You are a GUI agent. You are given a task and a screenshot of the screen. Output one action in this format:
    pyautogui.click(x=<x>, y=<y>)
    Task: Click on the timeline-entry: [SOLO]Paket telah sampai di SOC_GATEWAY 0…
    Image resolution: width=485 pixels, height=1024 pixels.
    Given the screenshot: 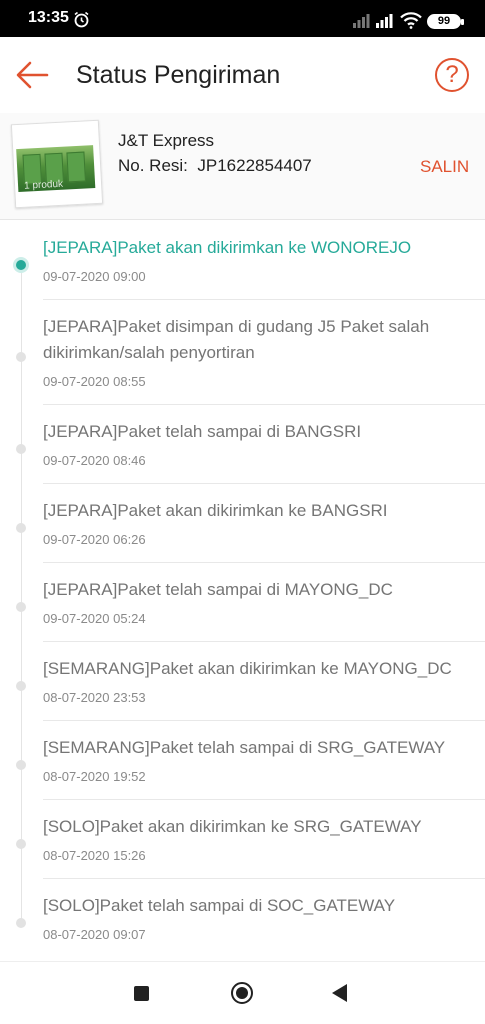 What is the action you would take?
    pyautogui.click(x=242, y=918)
    